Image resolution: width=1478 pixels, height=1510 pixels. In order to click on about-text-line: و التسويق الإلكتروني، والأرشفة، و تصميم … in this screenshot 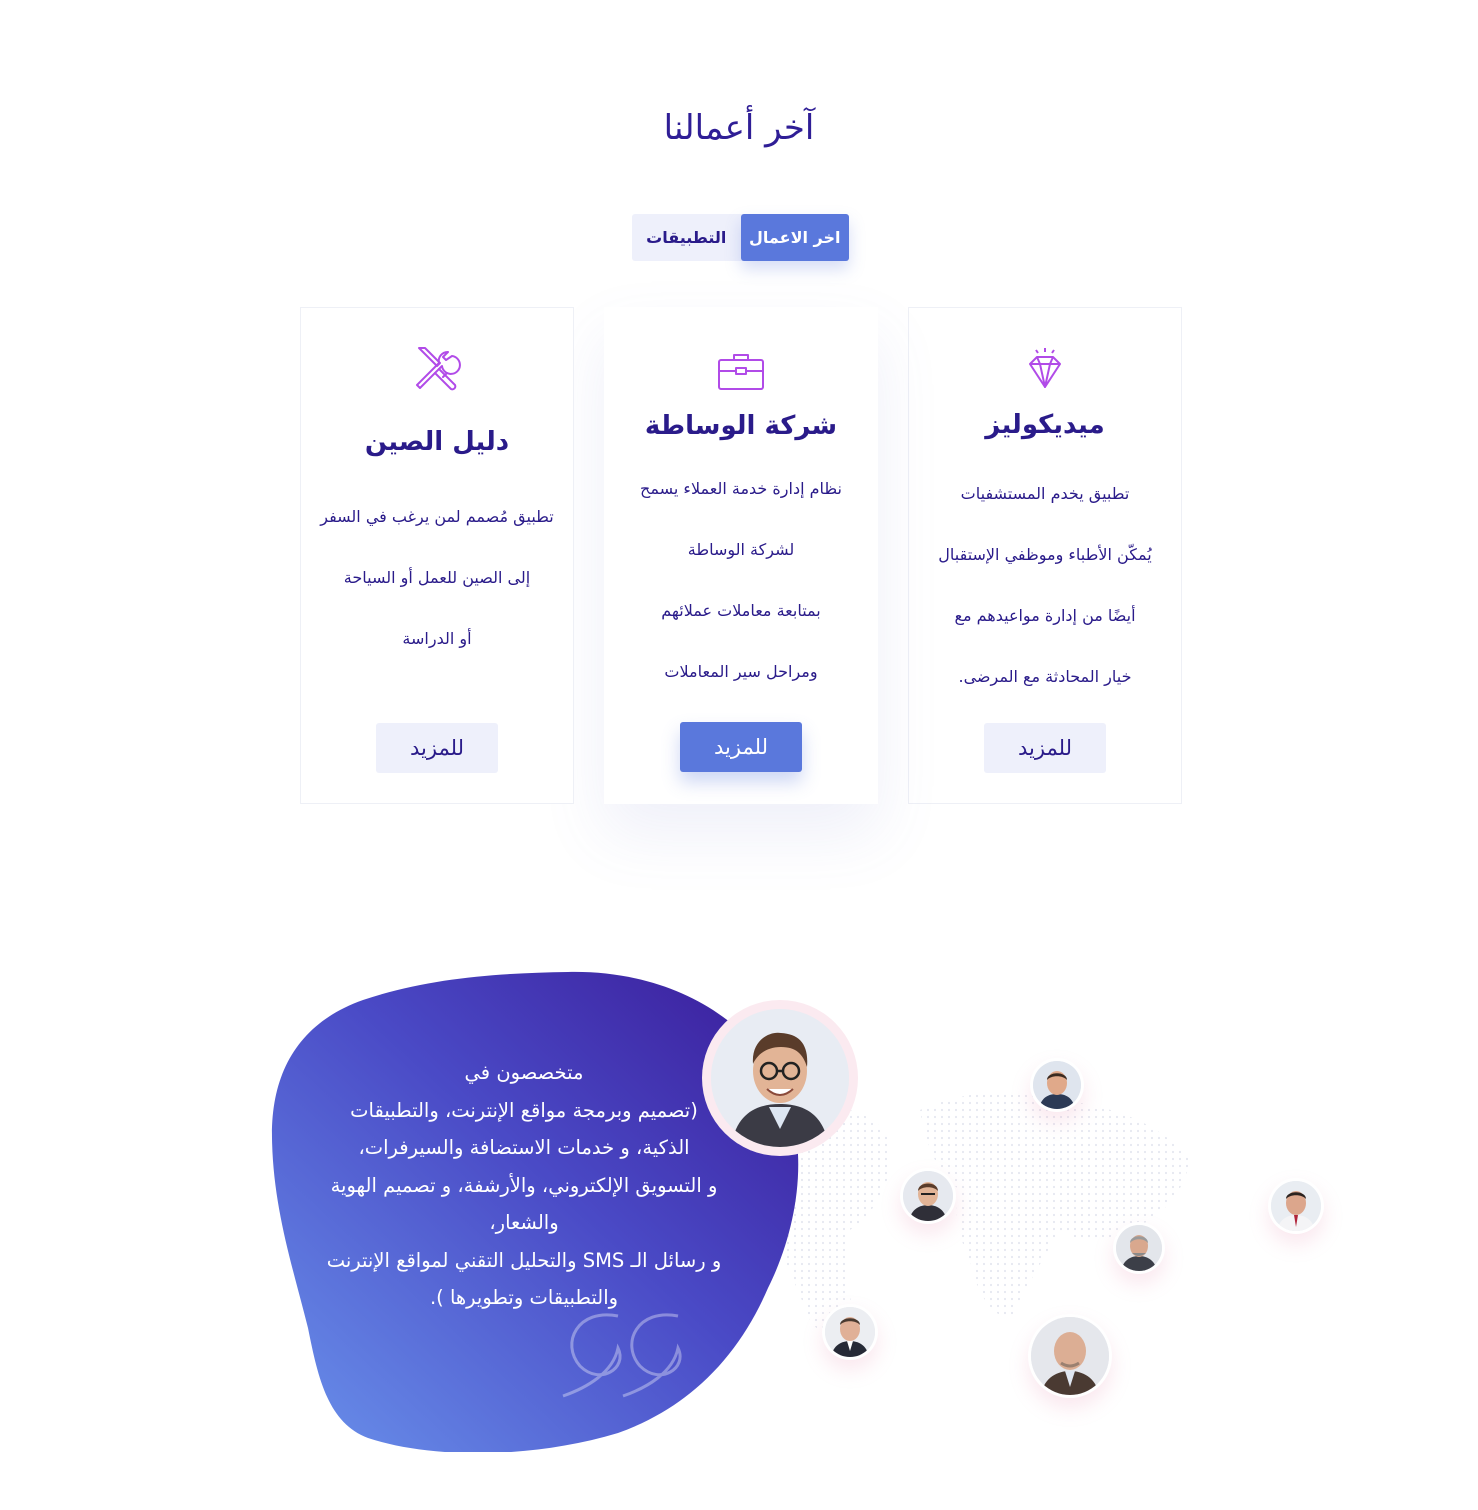, I will do `click(524, 1185)`.